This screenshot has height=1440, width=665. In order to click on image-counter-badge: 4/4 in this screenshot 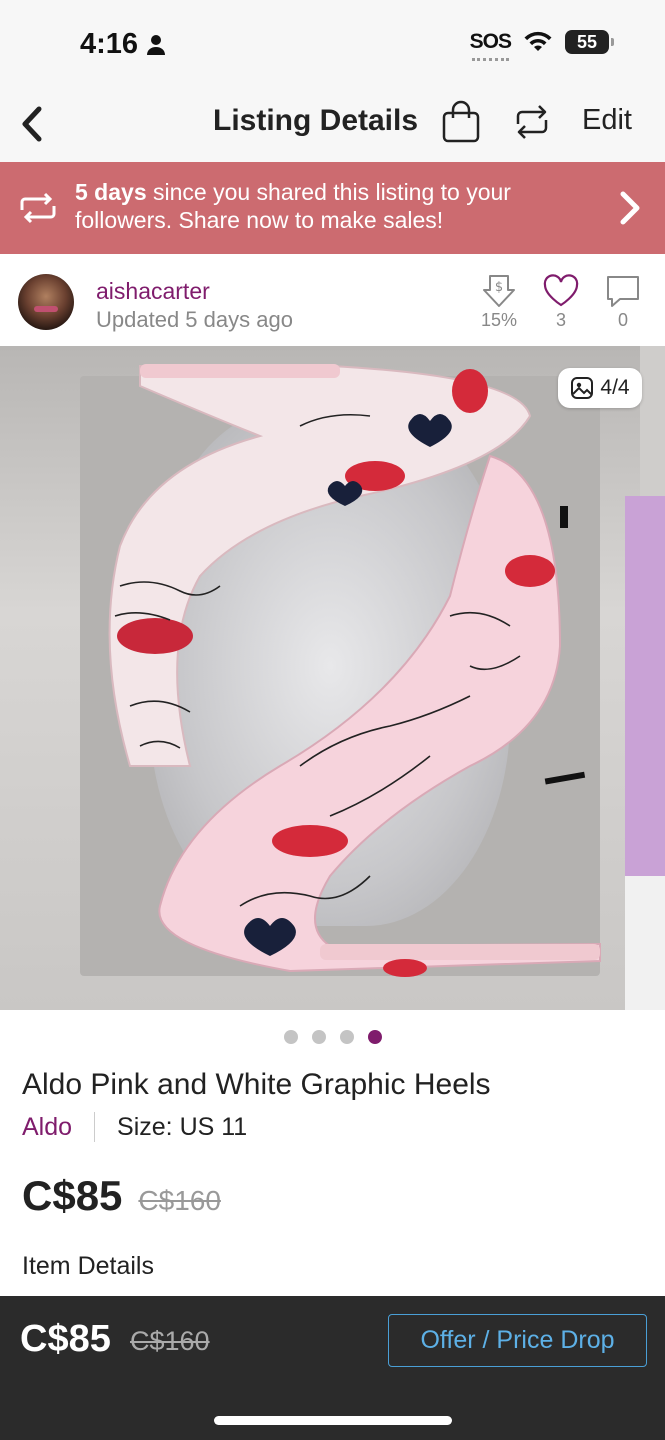, I will do `click(600, 388)`.